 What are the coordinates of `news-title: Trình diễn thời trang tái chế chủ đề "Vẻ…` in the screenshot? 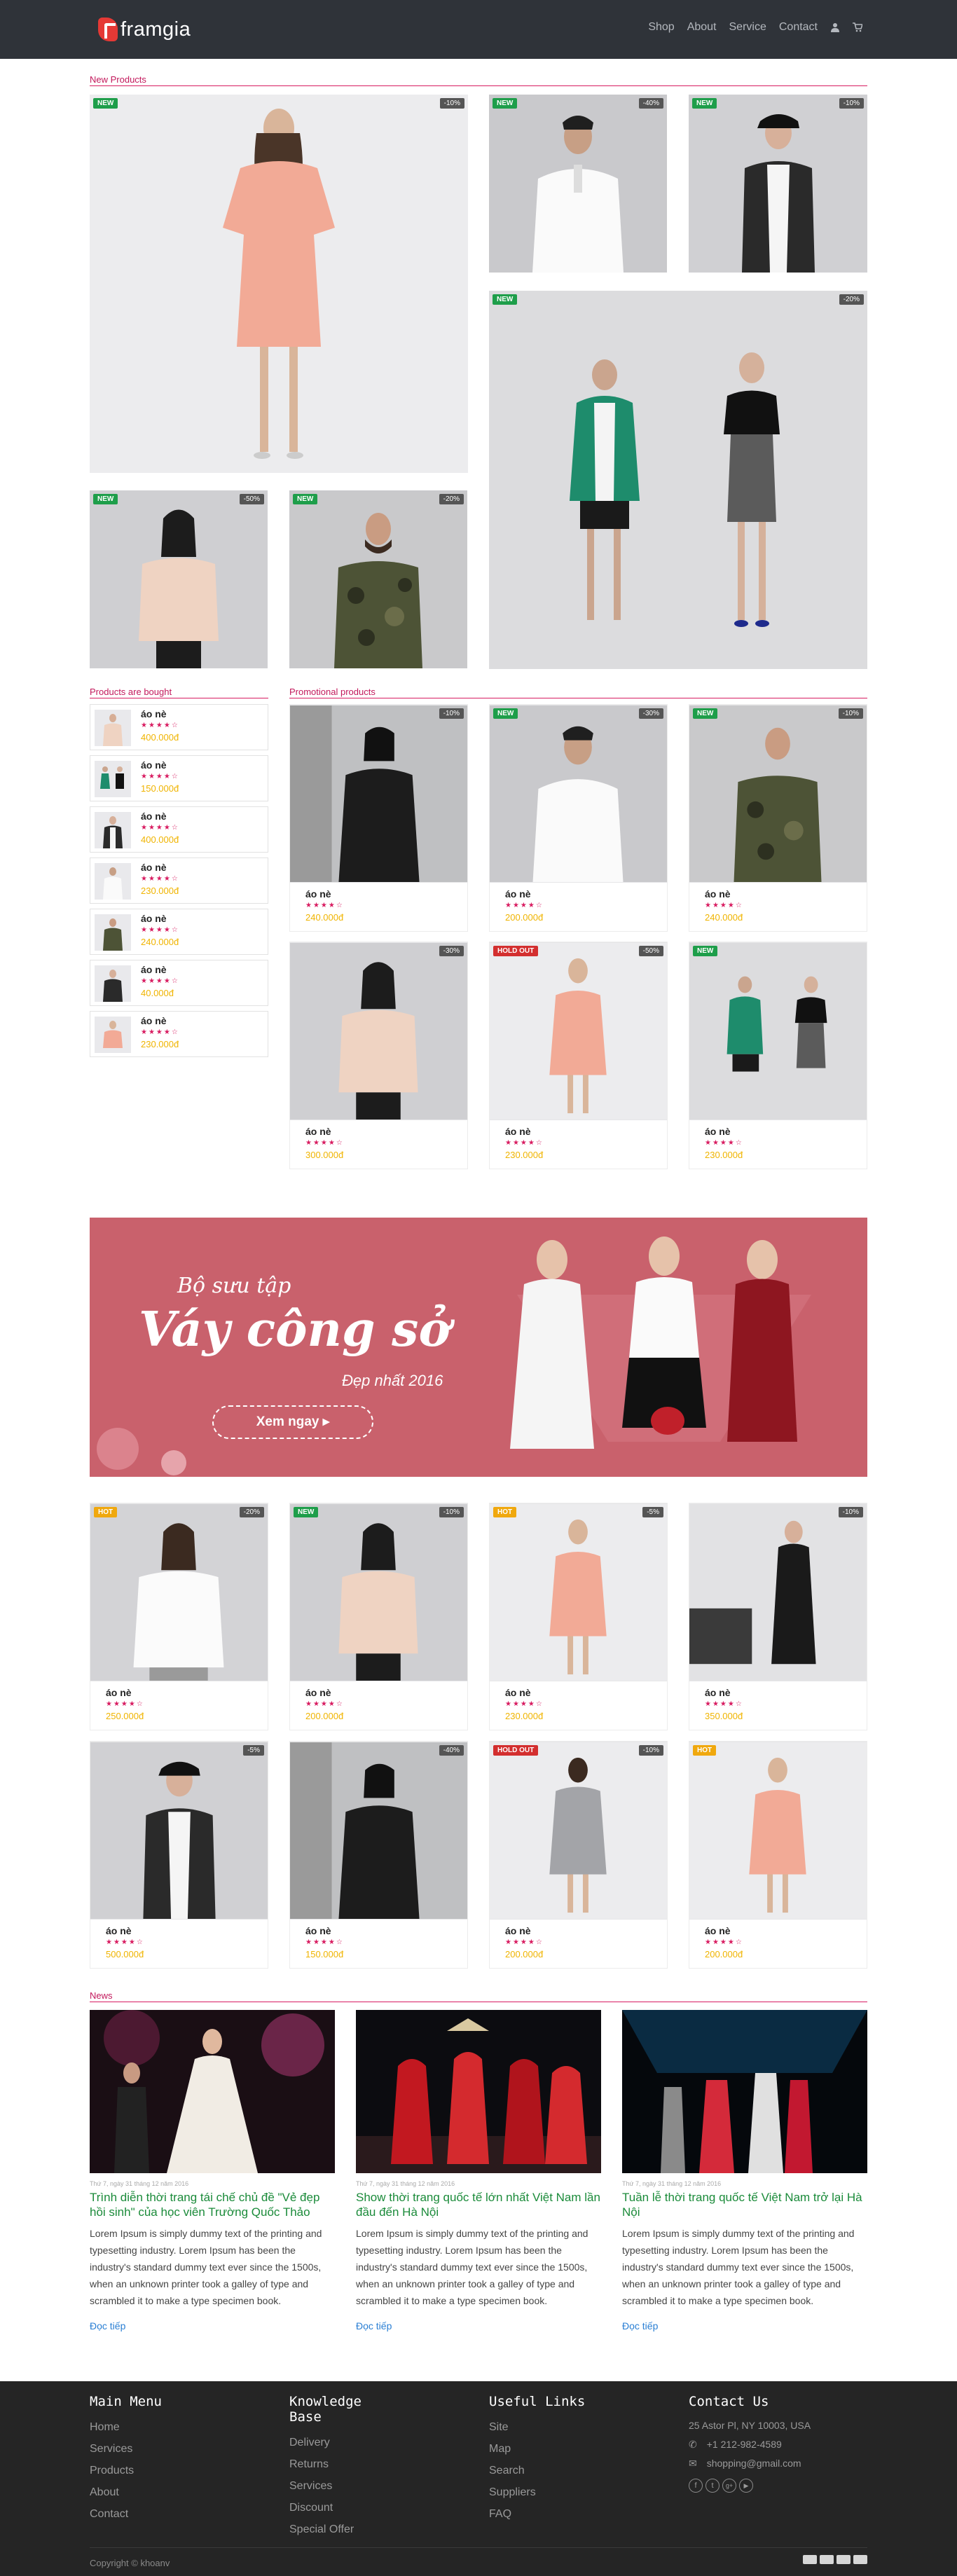 It's located at (213, 2204).